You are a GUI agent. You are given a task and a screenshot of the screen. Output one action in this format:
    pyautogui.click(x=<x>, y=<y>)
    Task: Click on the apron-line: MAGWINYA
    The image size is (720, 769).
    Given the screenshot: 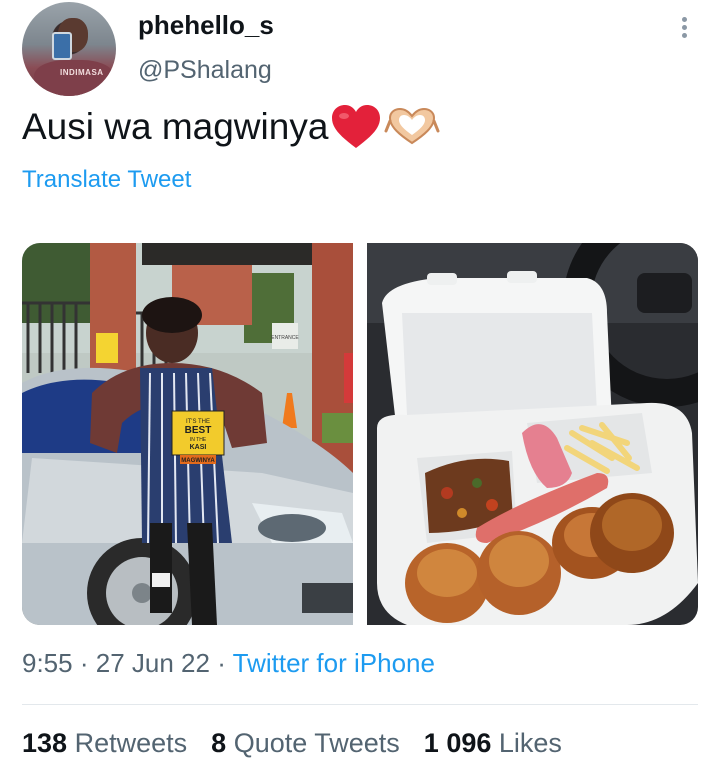 What is the action you would take?
    pyautogui.click(x=198, y=461)
    